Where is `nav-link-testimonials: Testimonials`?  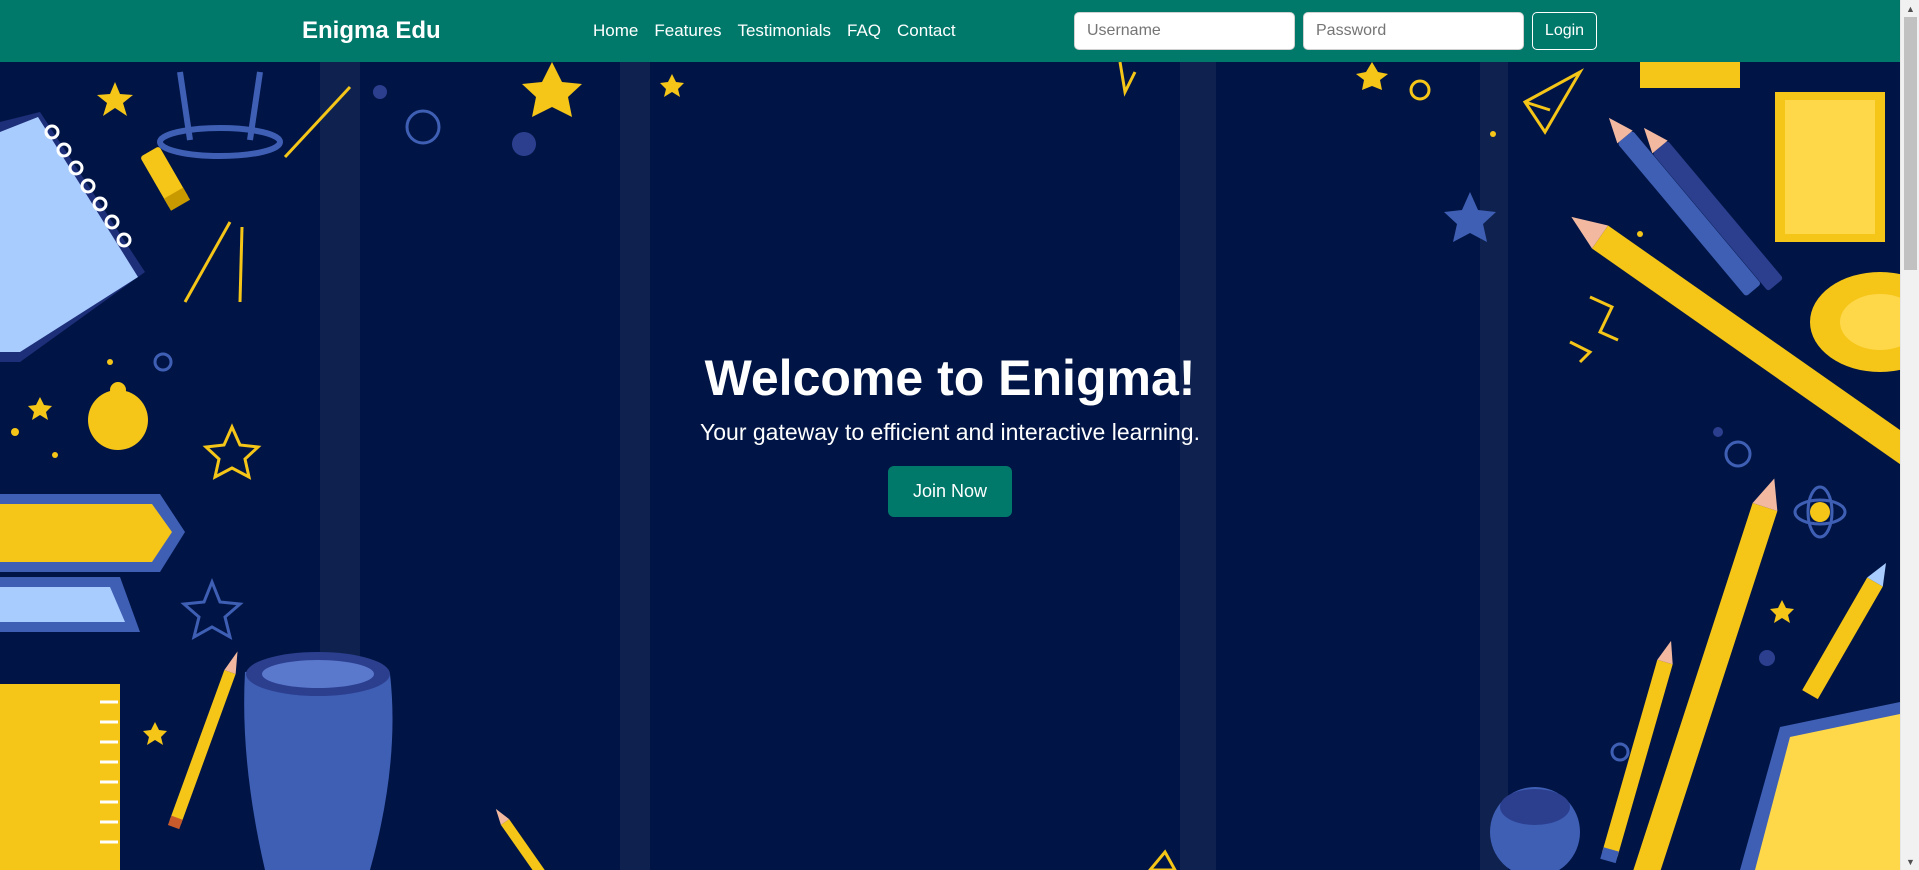
nav-link-testimonials: Testimonials is located at coordinates (784, 31).